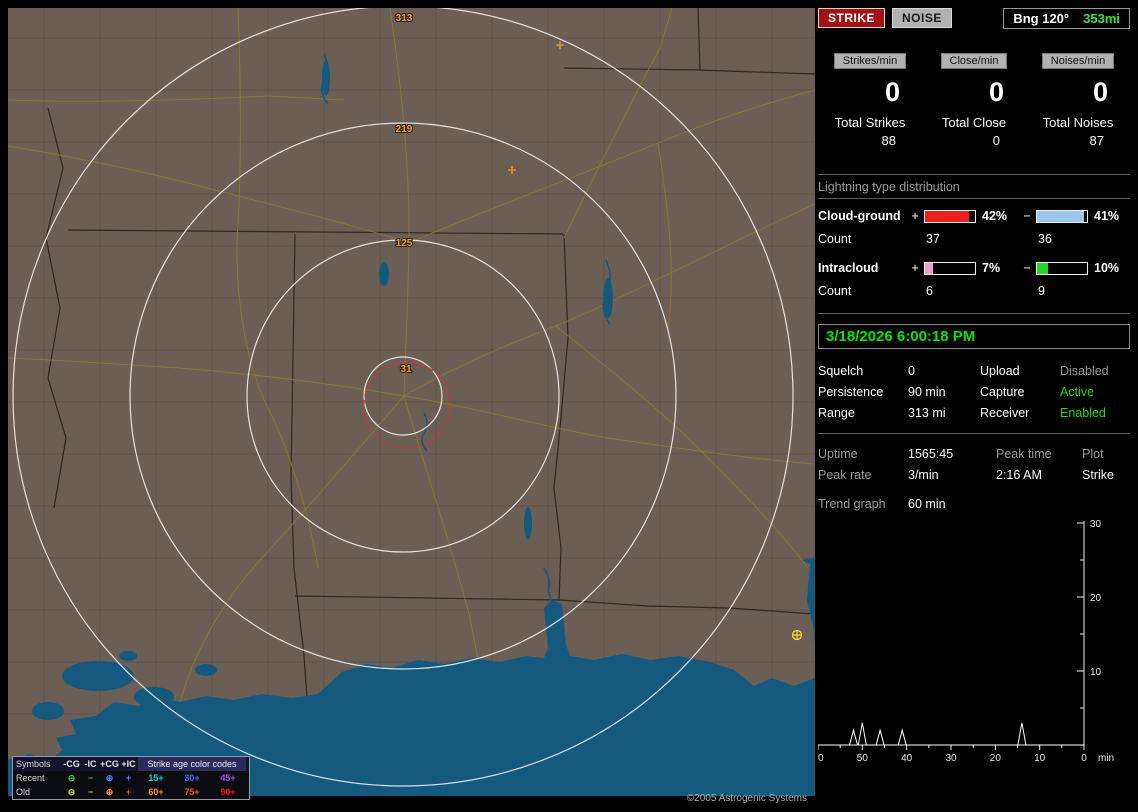  Describe the element at coordinates (109, 778) in the screenshot. I see `pos-cg-recent-icon: ⊕` at that location.